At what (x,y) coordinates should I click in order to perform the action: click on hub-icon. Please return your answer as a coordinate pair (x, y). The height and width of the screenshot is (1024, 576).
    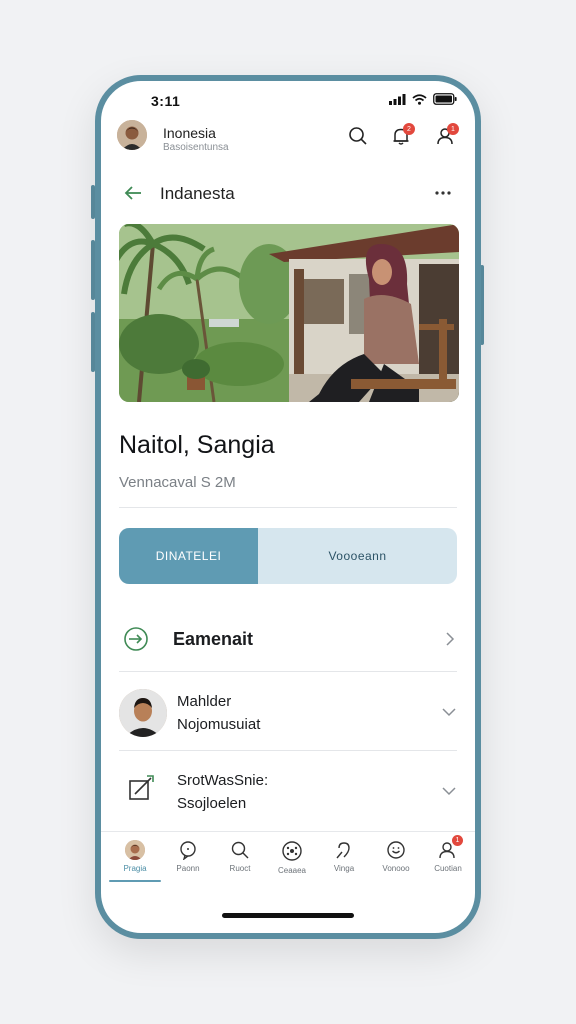
    Looking at the image, I should click on (292, 851).